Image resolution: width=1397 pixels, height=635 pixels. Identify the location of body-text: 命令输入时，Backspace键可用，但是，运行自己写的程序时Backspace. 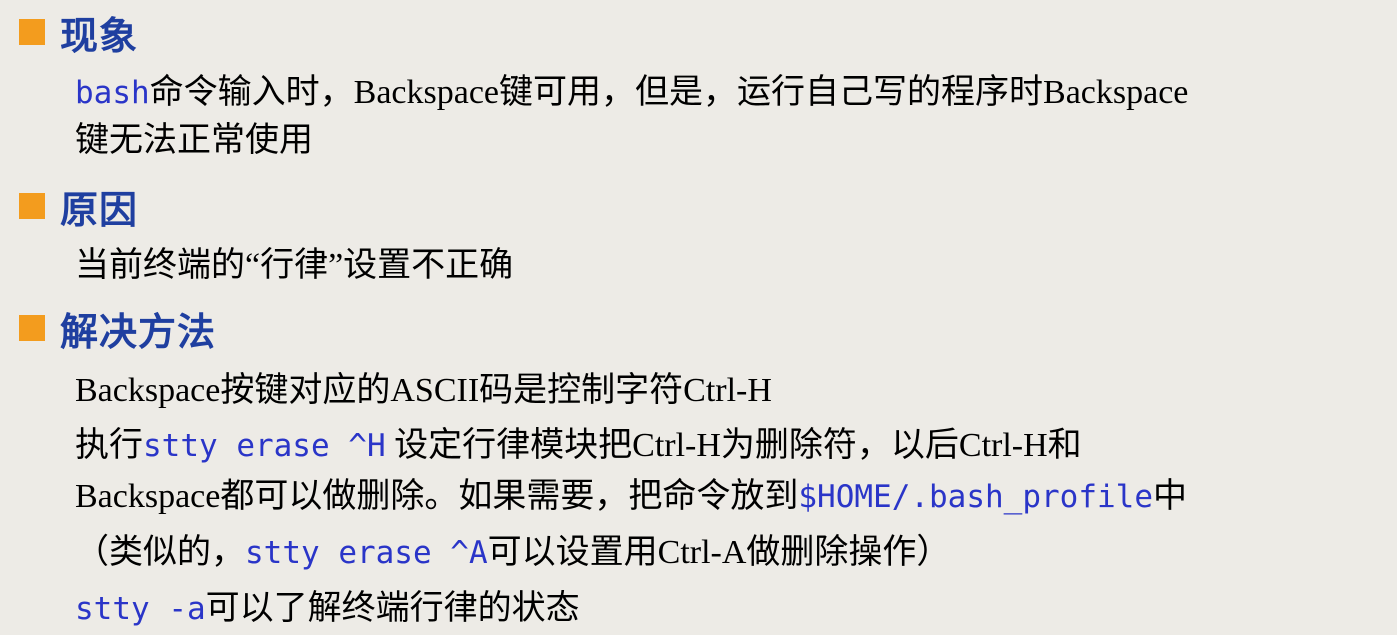
(669, 92).